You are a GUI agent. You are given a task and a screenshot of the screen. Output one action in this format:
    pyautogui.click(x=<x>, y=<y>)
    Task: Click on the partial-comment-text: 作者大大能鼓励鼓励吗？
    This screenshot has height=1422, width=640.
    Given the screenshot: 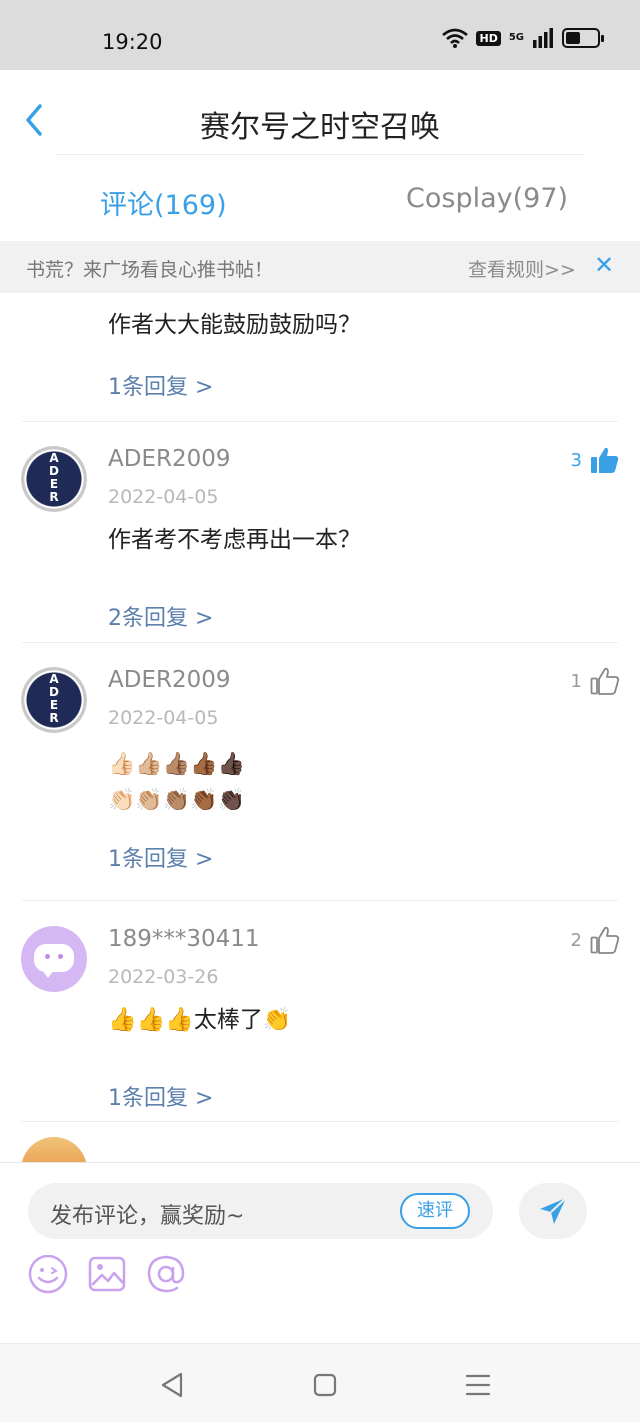 What is the action you would take?
    pyautogui.click(x=234, y=325)
    